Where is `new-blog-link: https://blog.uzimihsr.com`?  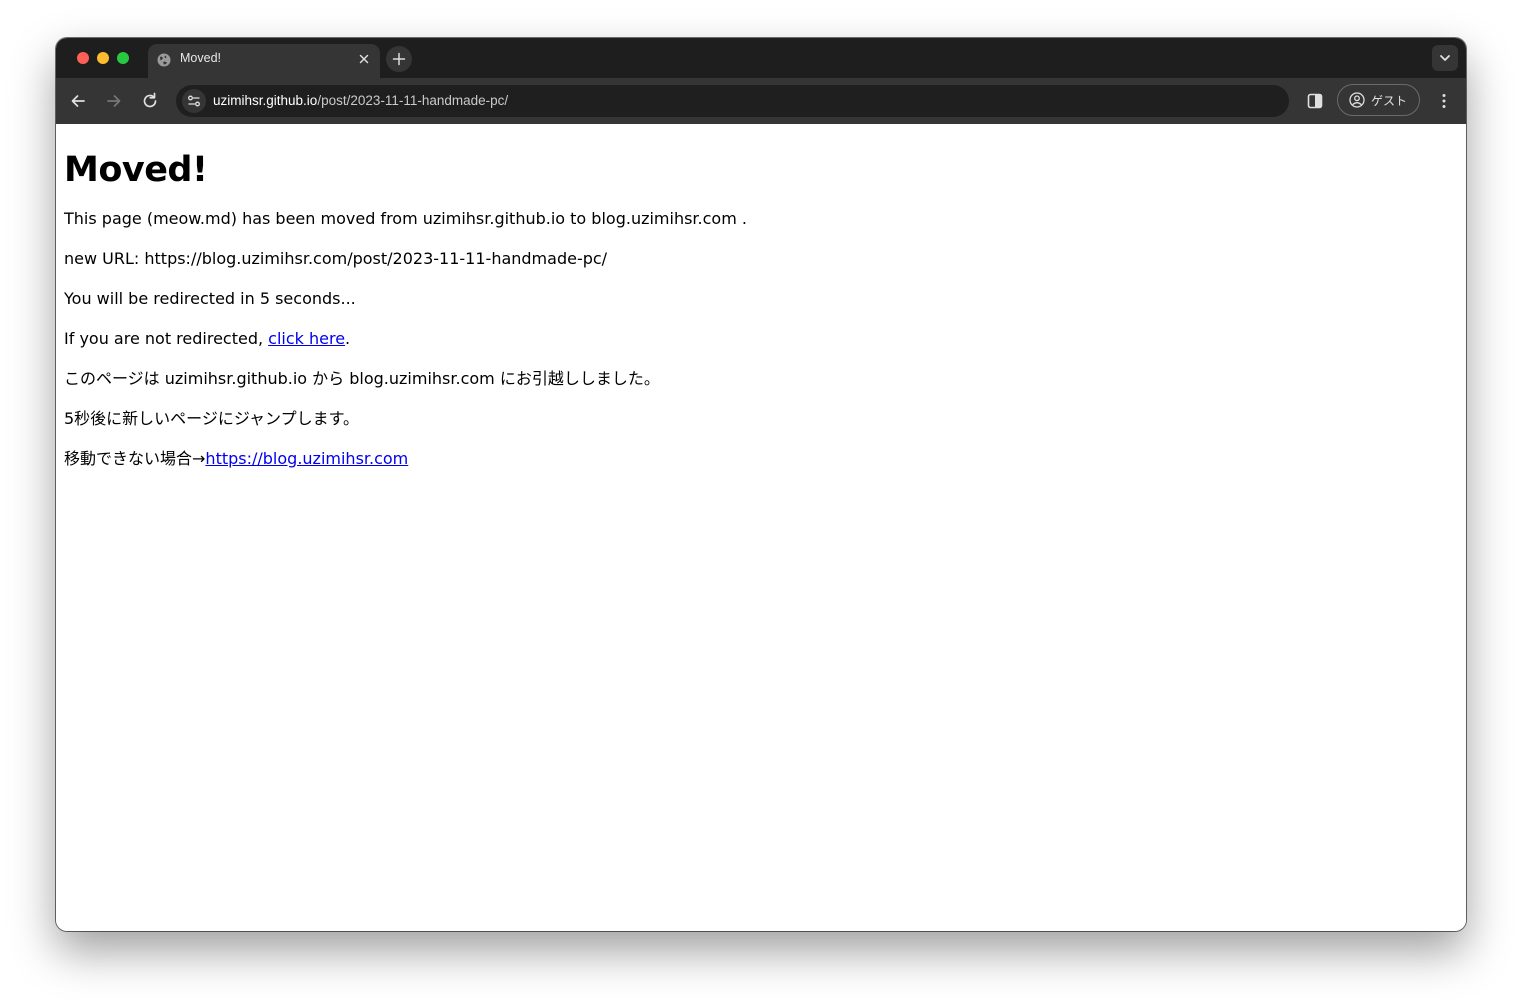
new-blog-link: https://blog.uzimihsr.com is located at coordinates (306, 458).